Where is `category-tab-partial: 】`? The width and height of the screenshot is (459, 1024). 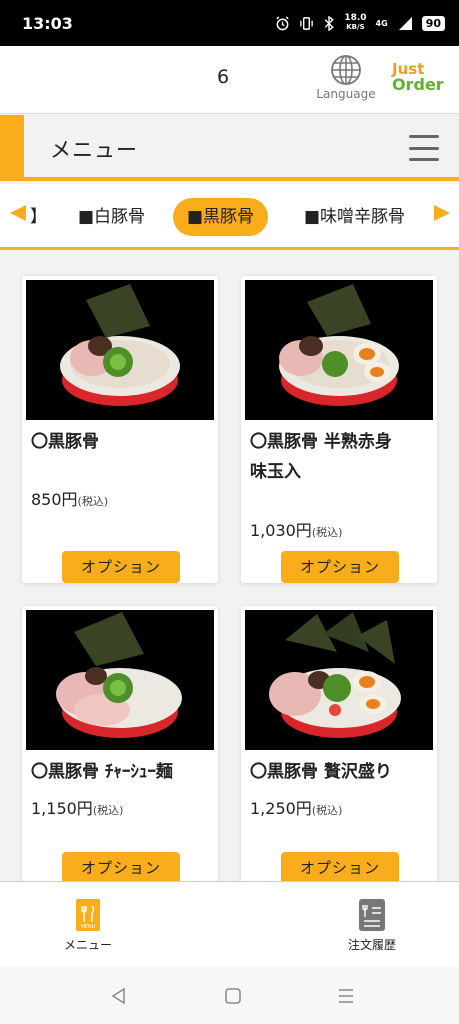 category-tab-partial: 】 is located at coordinates (37, 217).